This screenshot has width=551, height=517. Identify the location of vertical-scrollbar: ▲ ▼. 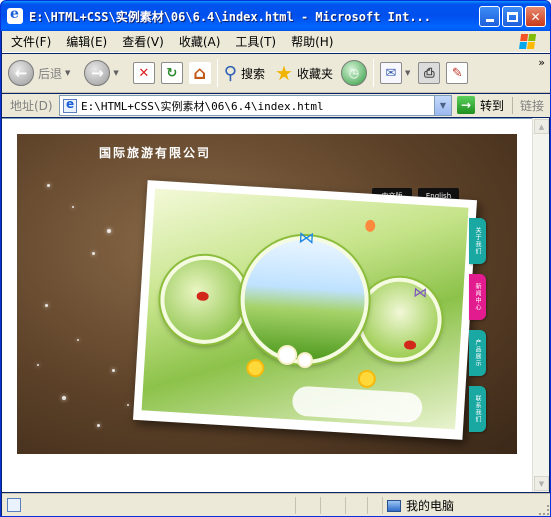
(540, 305).